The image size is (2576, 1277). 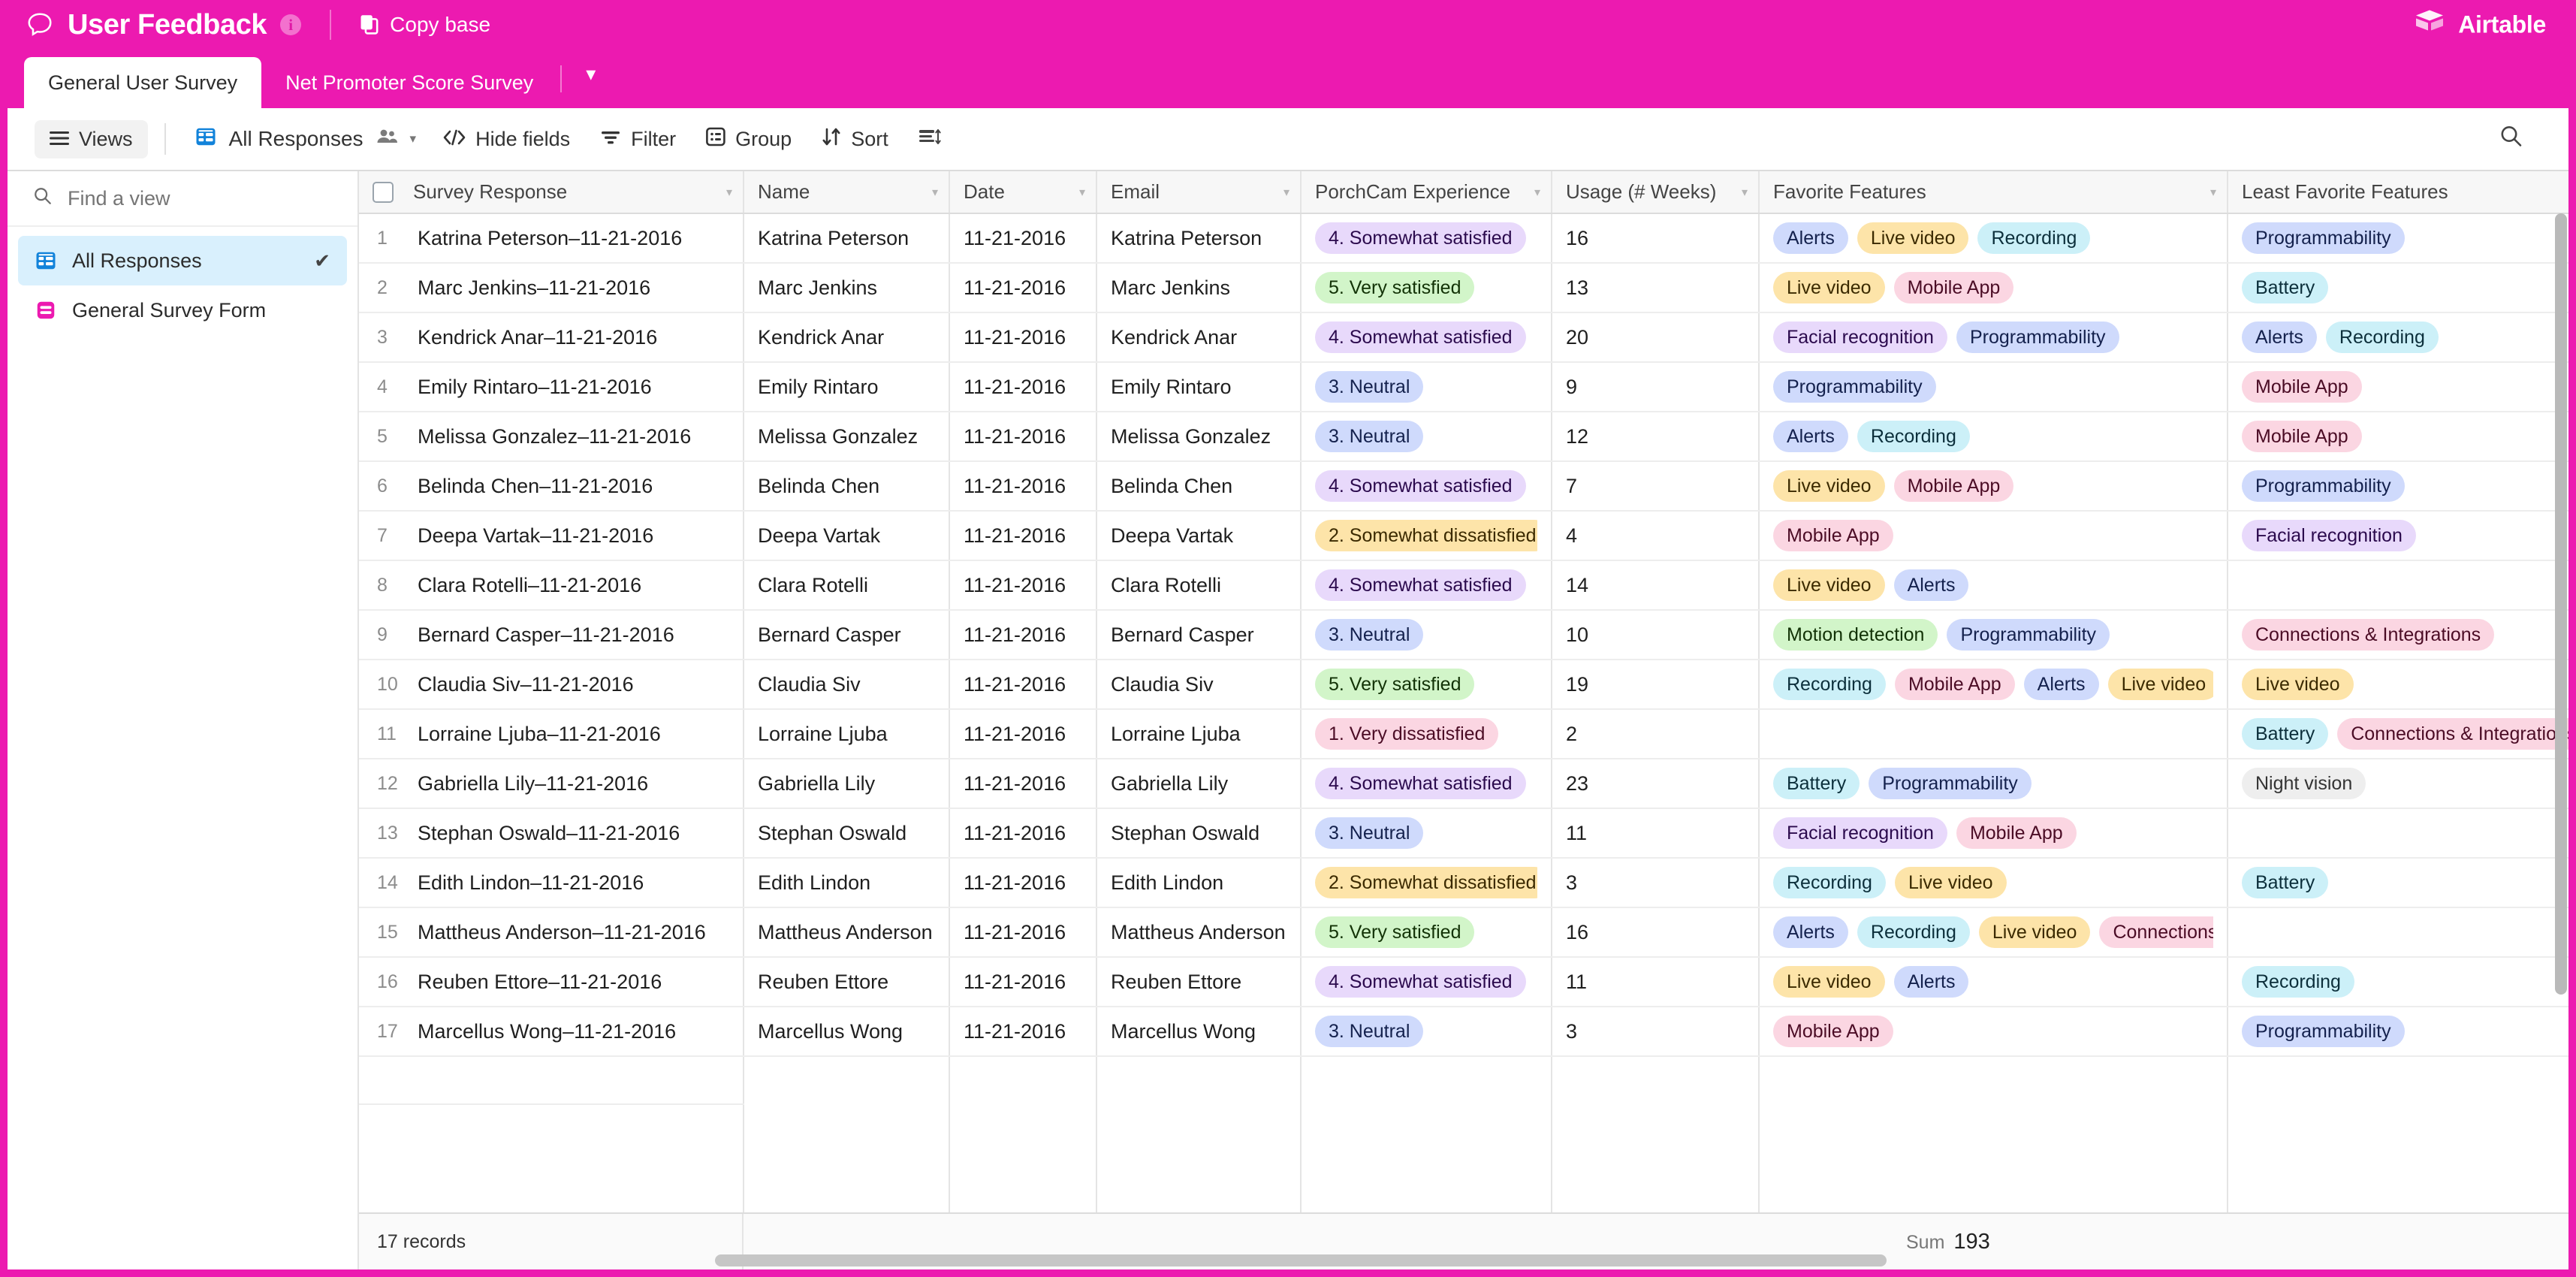 I want to click on cell-email: Marc Jenkins, so click(x=1199, y=288).